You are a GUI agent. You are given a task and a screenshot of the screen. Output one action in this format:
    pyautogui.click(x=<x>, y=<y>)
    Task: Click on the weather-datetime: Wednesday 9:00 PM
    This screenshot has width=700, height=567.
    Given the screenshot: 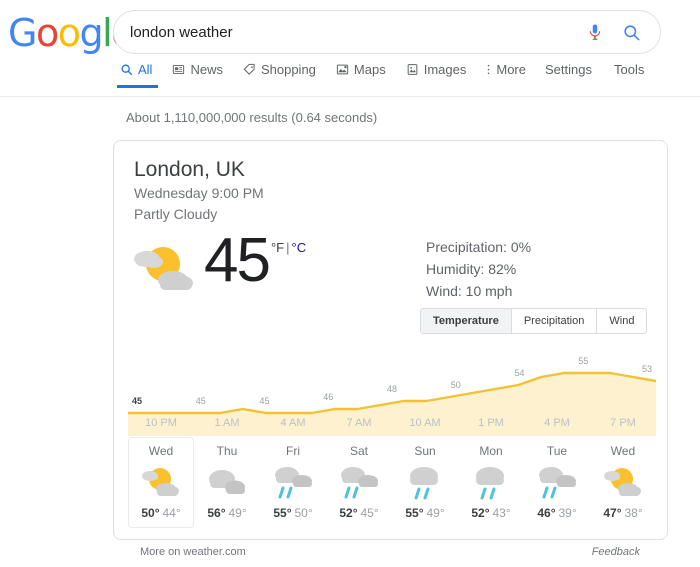 What is the action you would take?
    pyautogui.click(x=199, y=193)
    